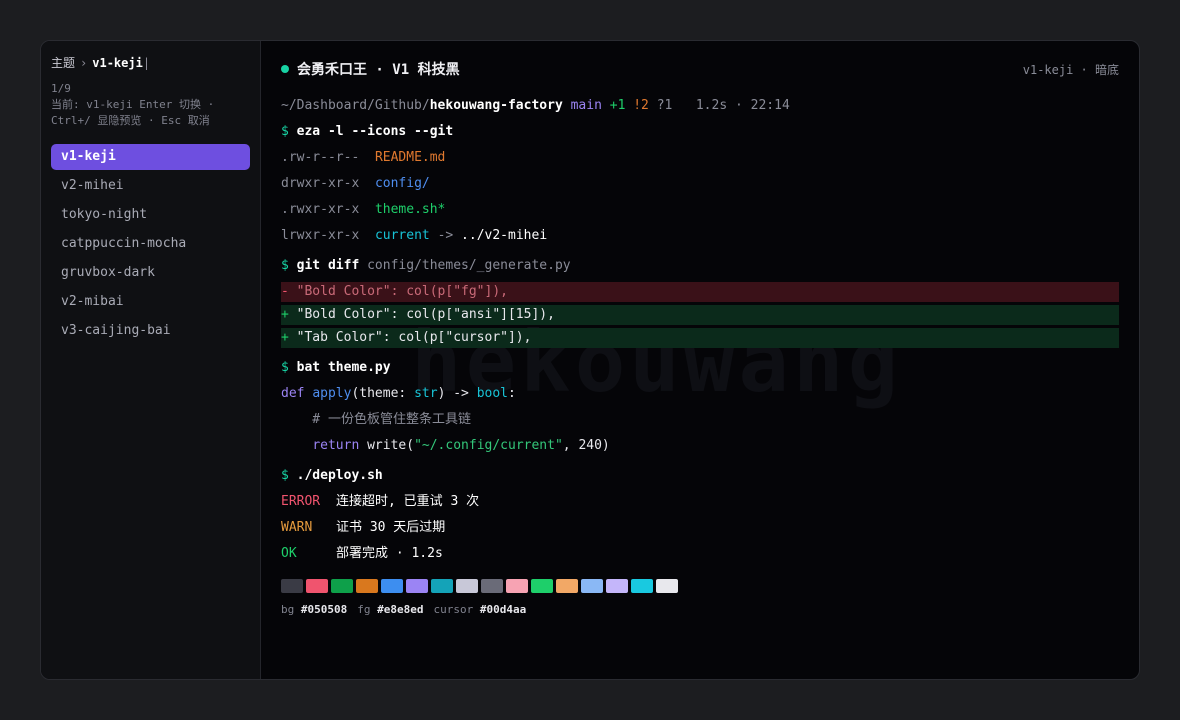 The image size is (1180, 720). Describe the element at coordinates (664, 105) in the screenshot. I see `git-untracked: ?1` at that location.